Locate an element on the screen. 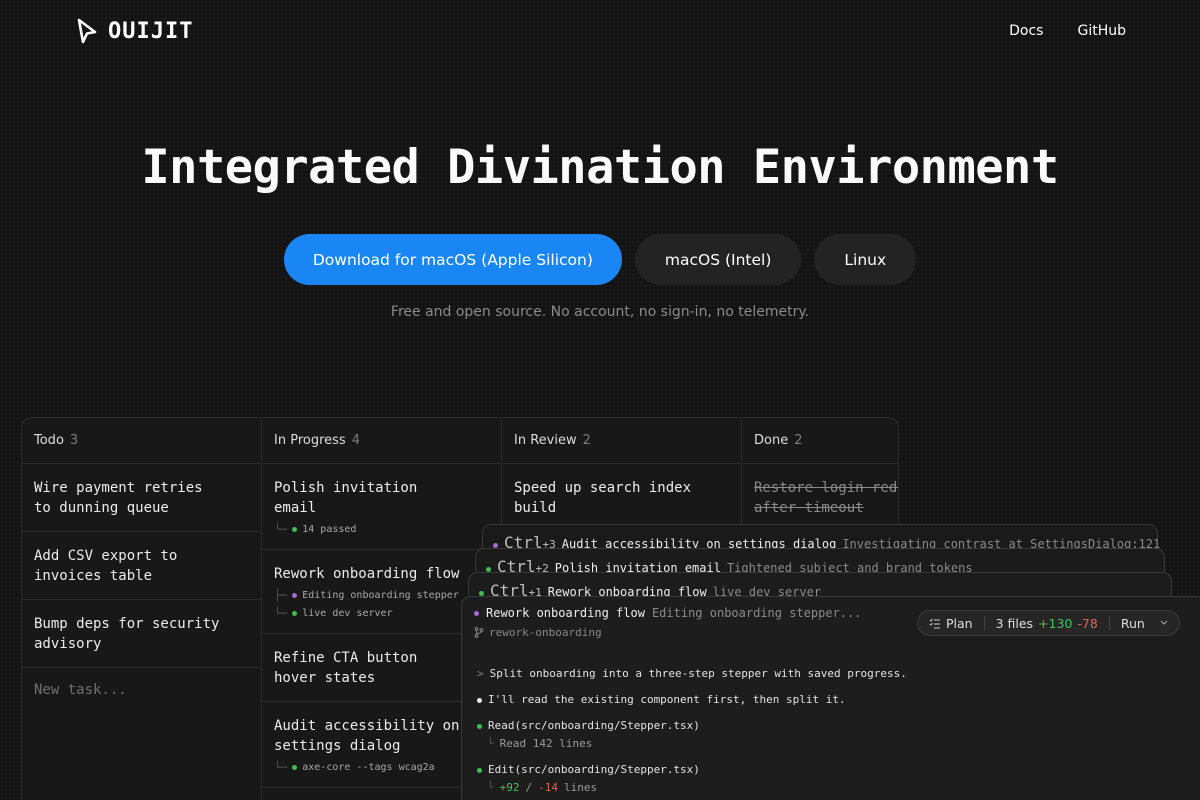  download-intel-button: macOS (Intel) is located at coordinates (718, 259).